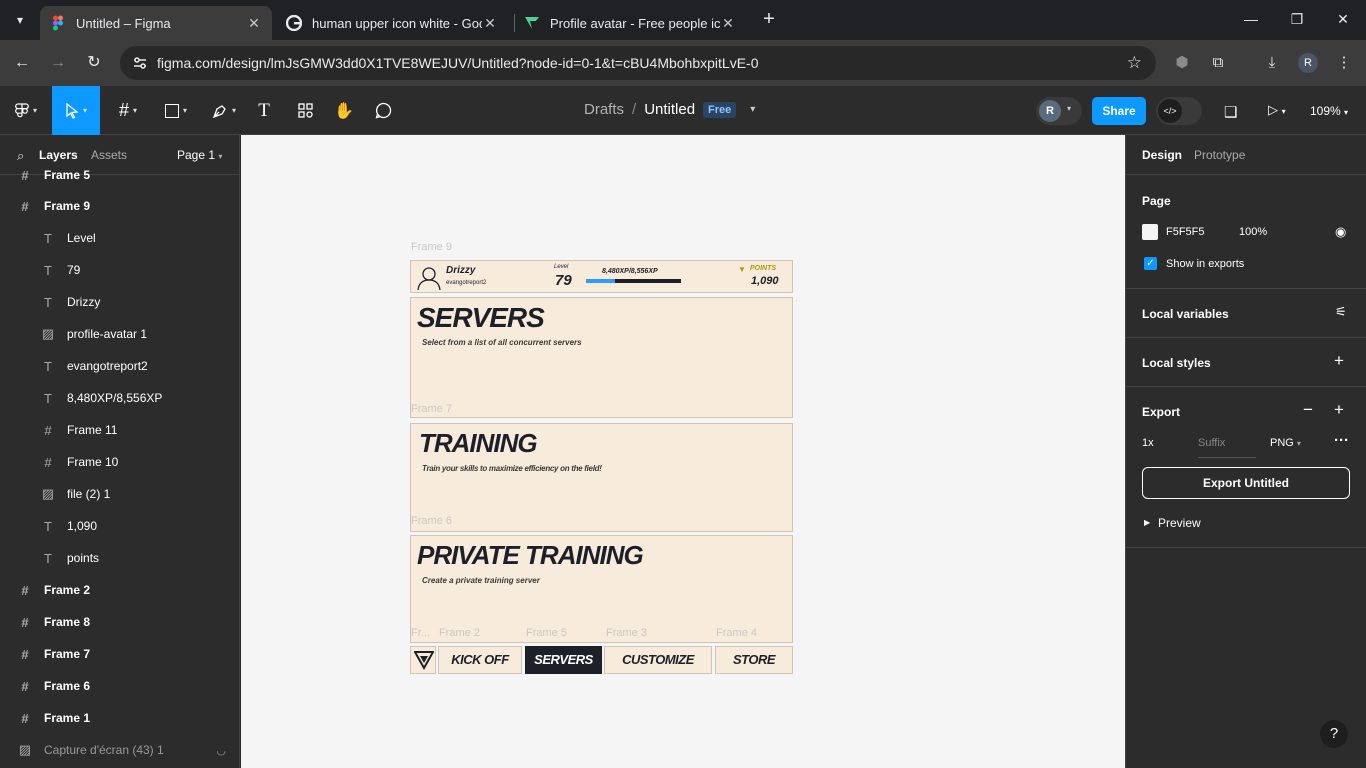 The width and height of the screenshot is (1366, 768). What do you see at coordinates (219, 111) in the screenshot?
I see `pen-nib-icon` at bounding box center [219, 111].